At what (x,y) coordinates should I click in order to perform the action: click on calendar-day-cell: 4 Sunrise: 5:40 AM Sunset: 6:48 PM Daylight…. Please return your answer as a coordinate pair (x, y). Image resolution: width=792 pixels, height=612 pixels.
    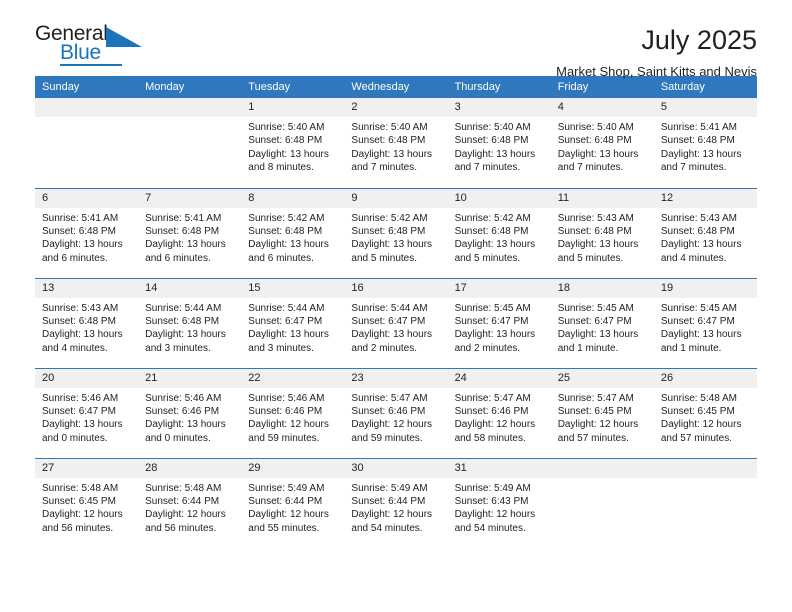
    Looking at the image, I should click on (602, 143).